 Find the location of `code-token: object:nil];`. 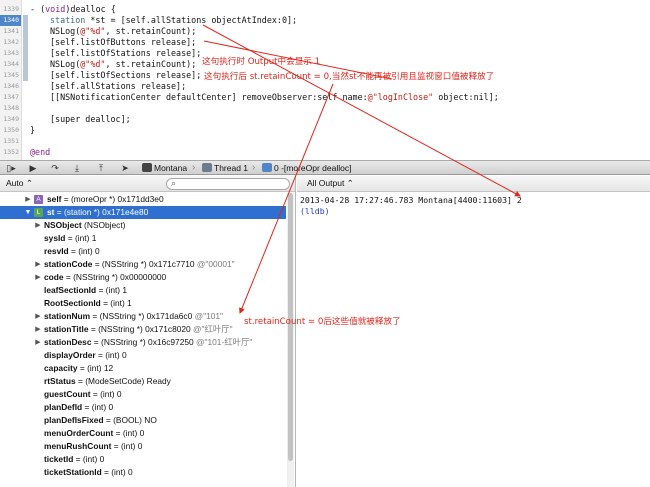

code-token: object:nil]; is located at coordinates (466, 97).